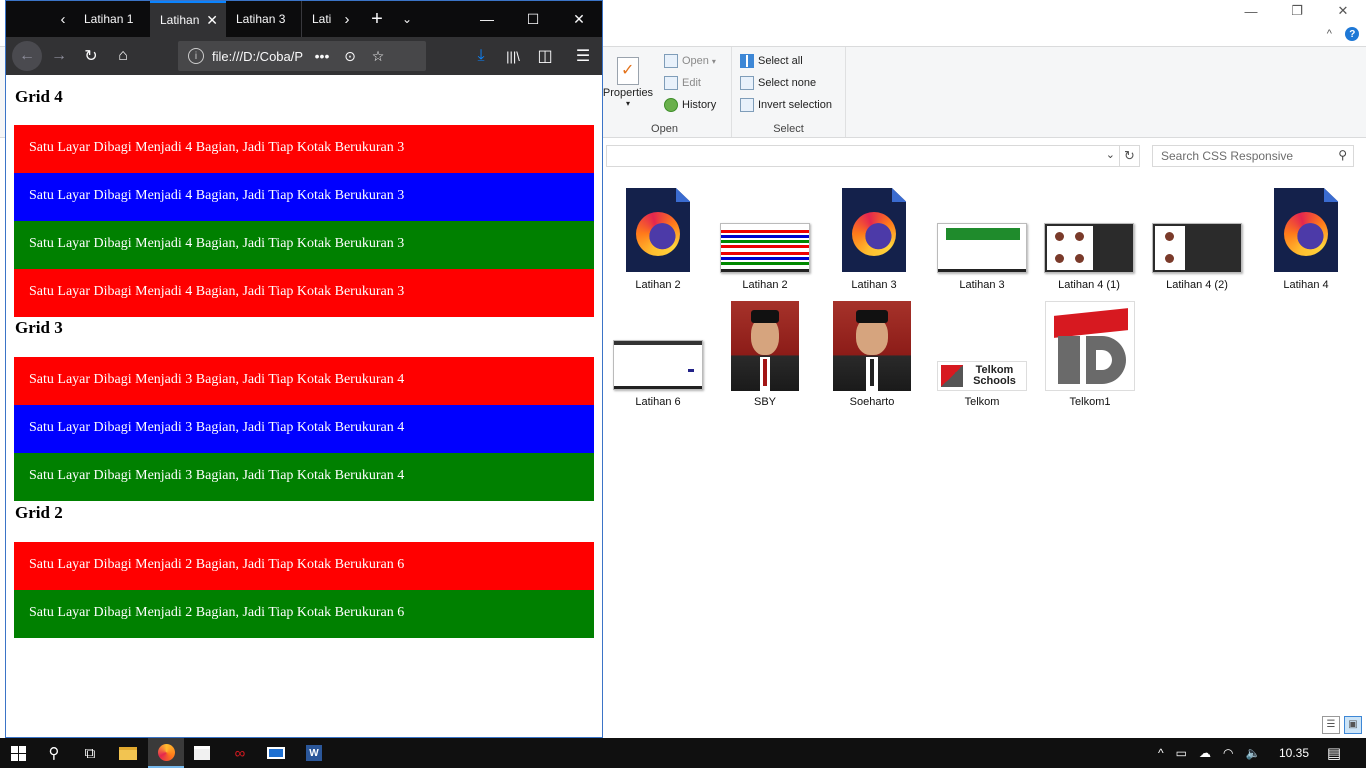 This screenshot has height=768, width=1366. What do you see at coordinates (240, 753) in the screenshot?
I see `recorder-icon: ∞` at bounding box center [240, 753].